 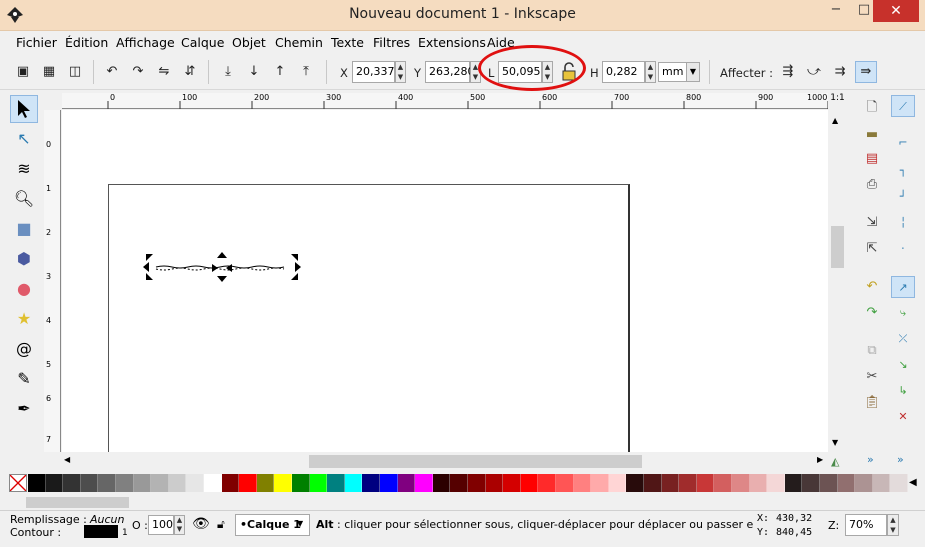 What do you see at coordinates (835, 442) in the screenshot?
I see `scroll-down-icon: ▼` at bounding box center [835, 442].